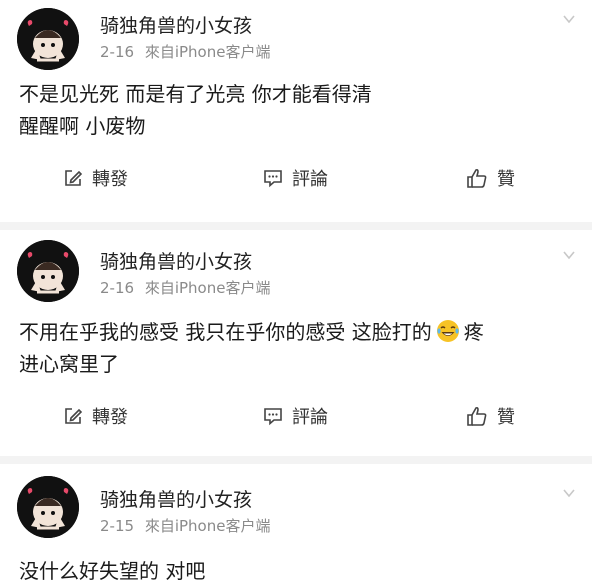 The height and width of the screenshot is (587, 592). Describe the element at coordinates (195, 94) in the screenshot. I see `post-text-line: 不是见光死 而是有了光亮 你才能看得清` at that location.